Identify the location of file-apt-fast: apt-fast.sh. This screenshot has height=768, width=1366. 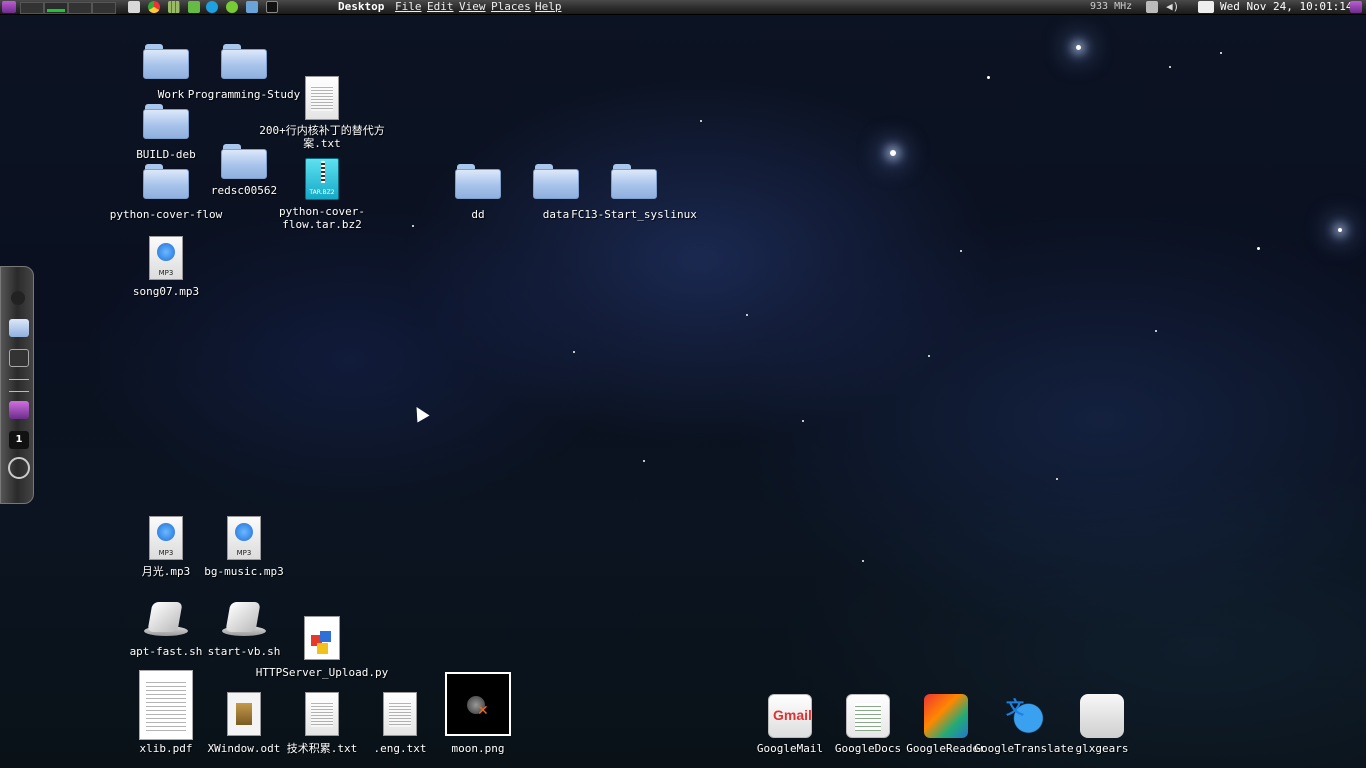
(166, 628).